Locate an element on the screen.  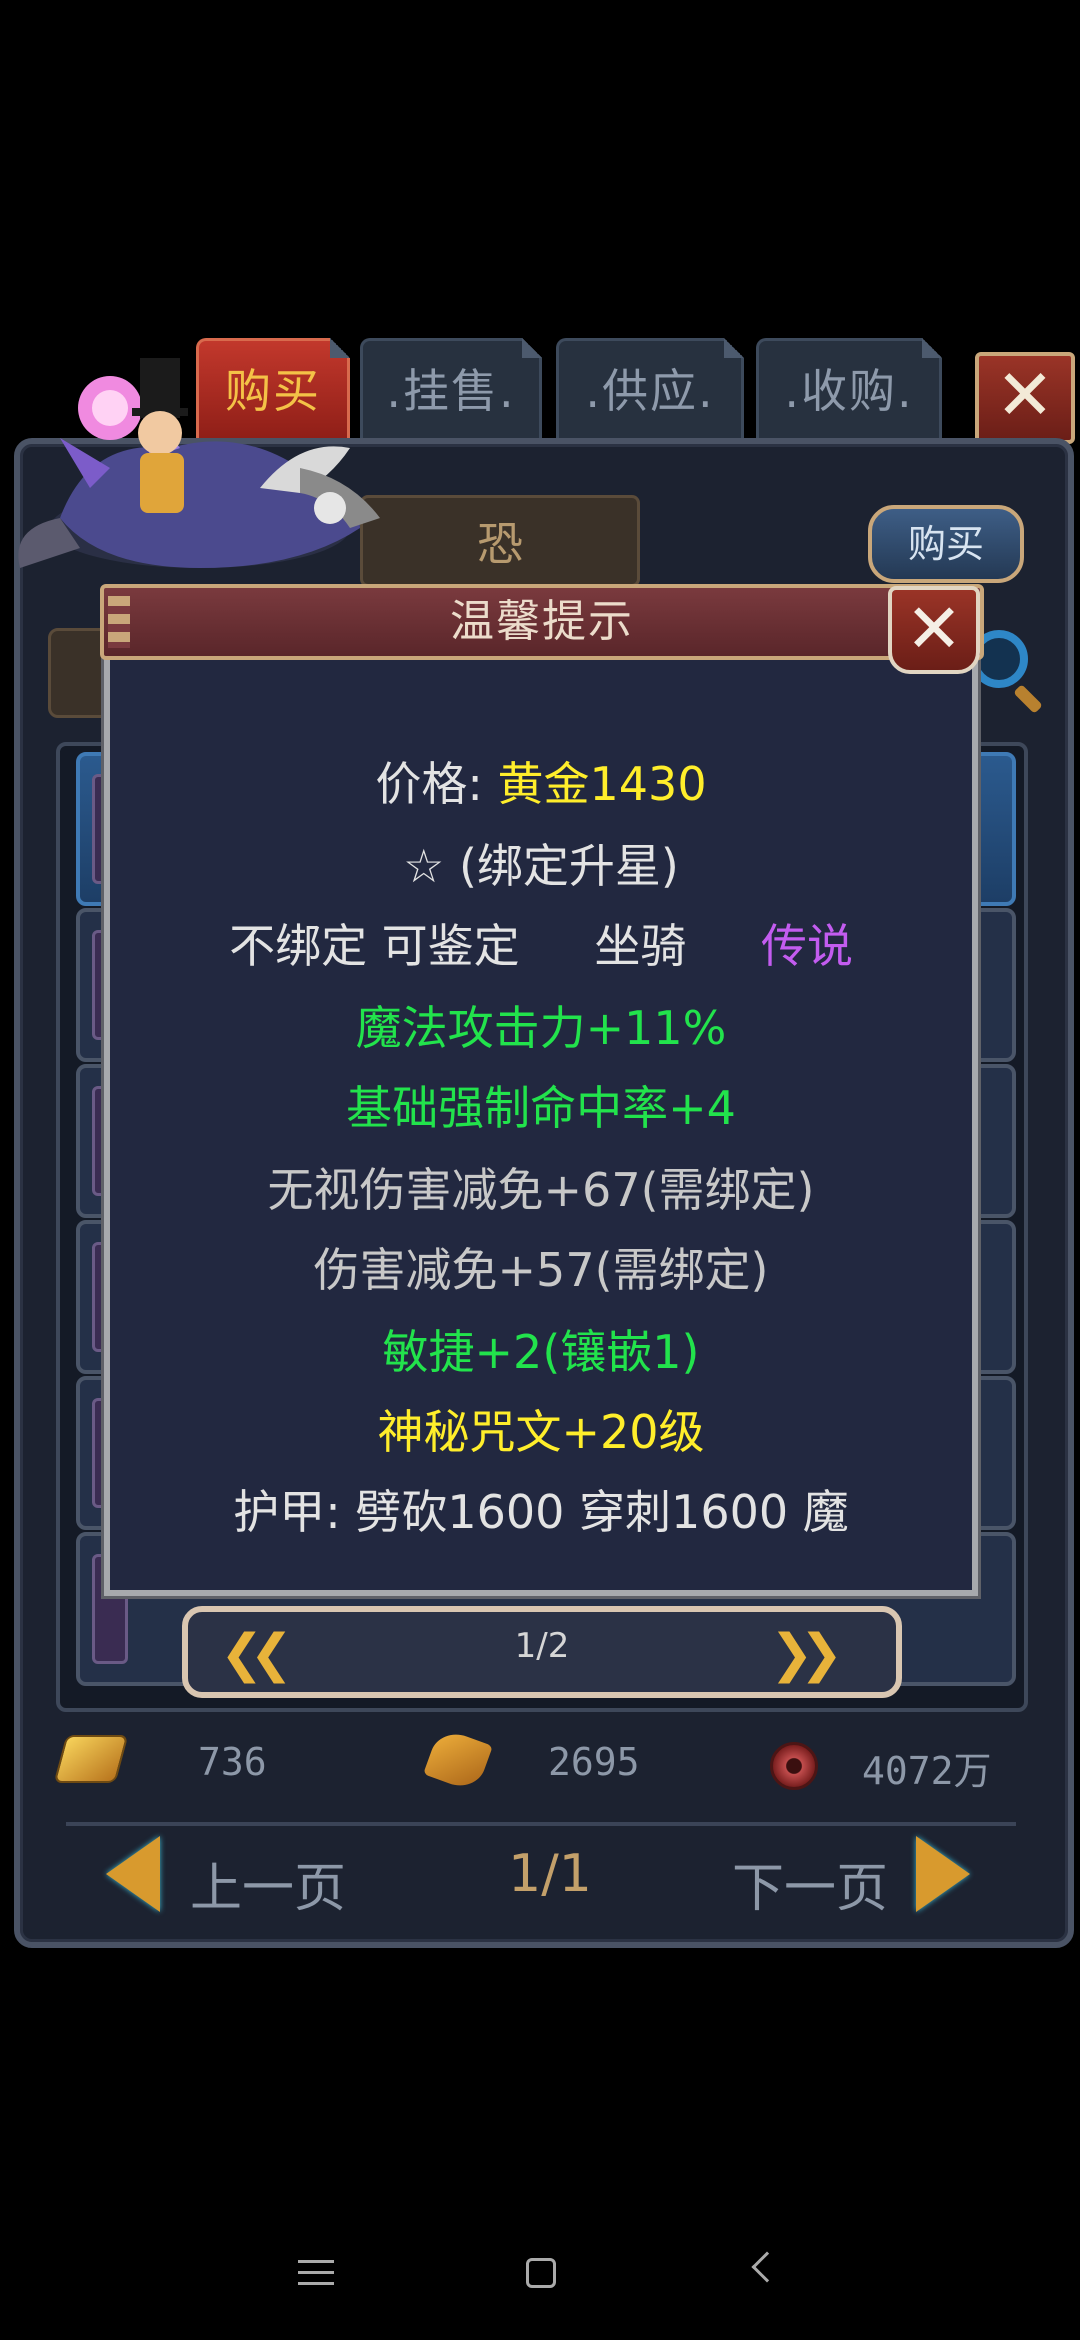
copper-coin-icon is located at coordinates (794, 1766).